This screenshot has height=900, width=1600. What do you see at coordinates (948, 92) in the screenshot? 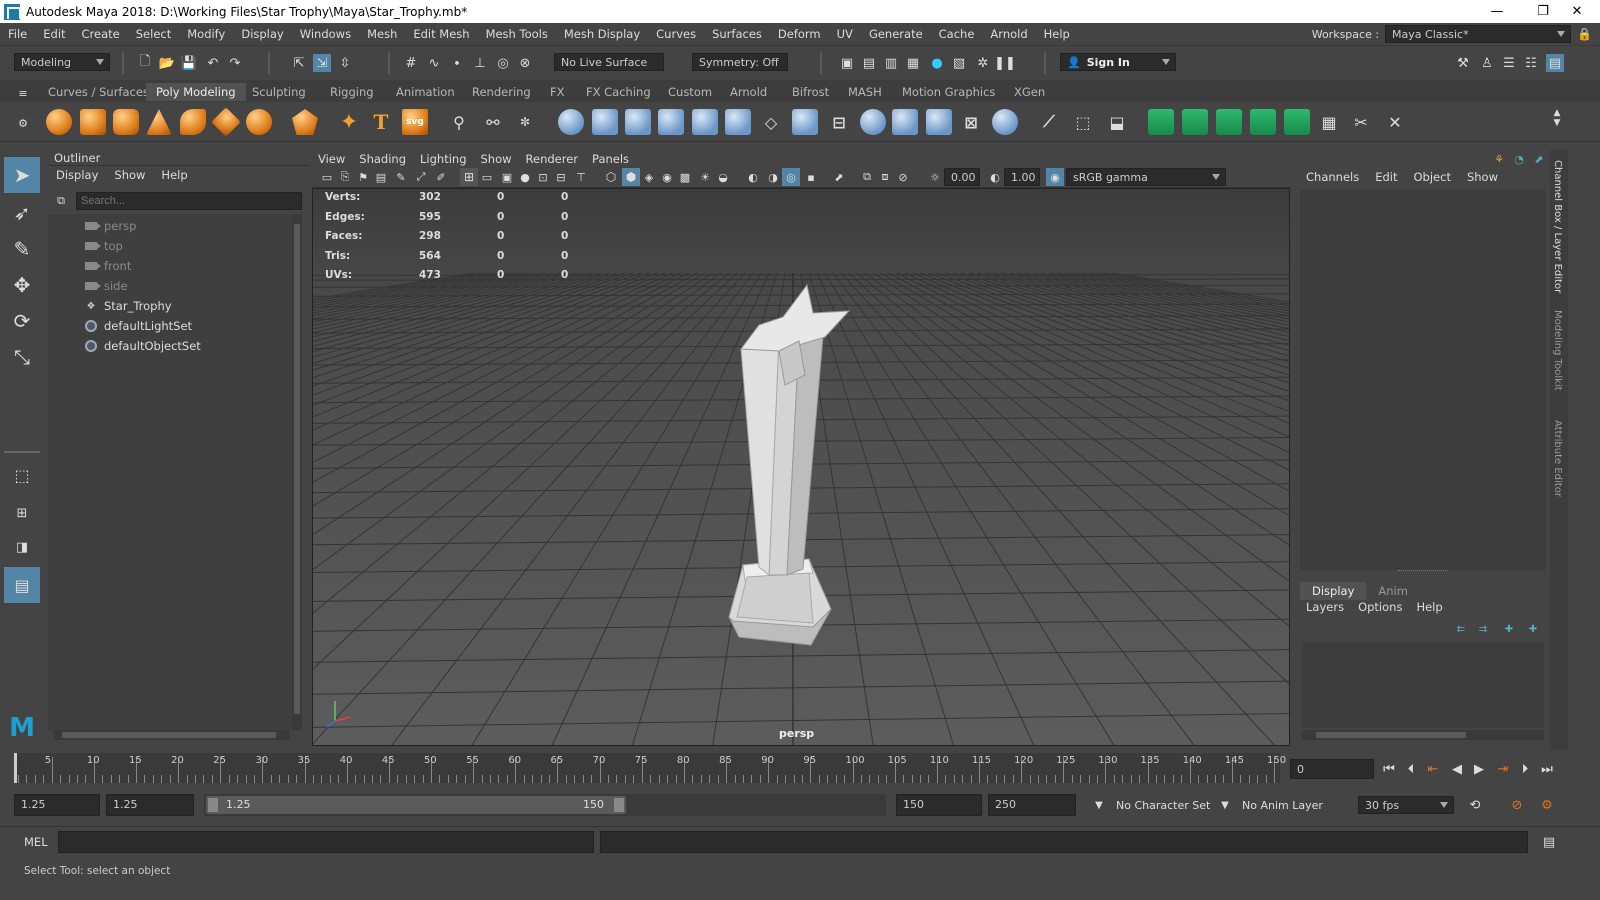
I see `tab-motion-graphics: Motion Graphics` at bounding box center [948, 92].